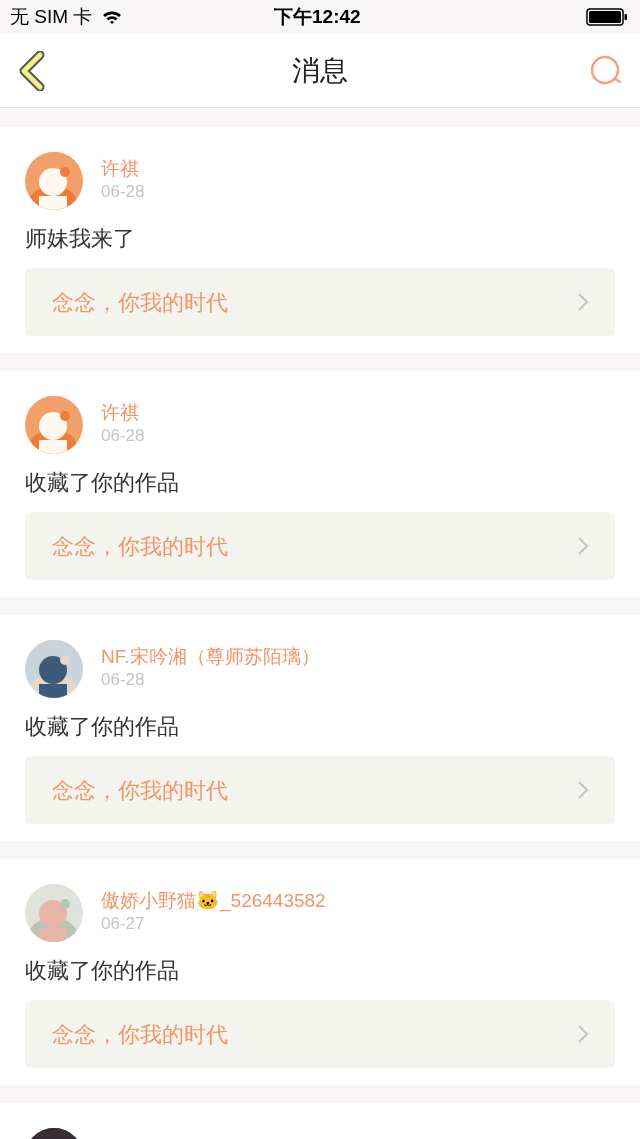  Describe the element at coordinates (213, 901) in the screenshot. I see `user-name: 傲娇小野猫🐱_526443582` at that location.